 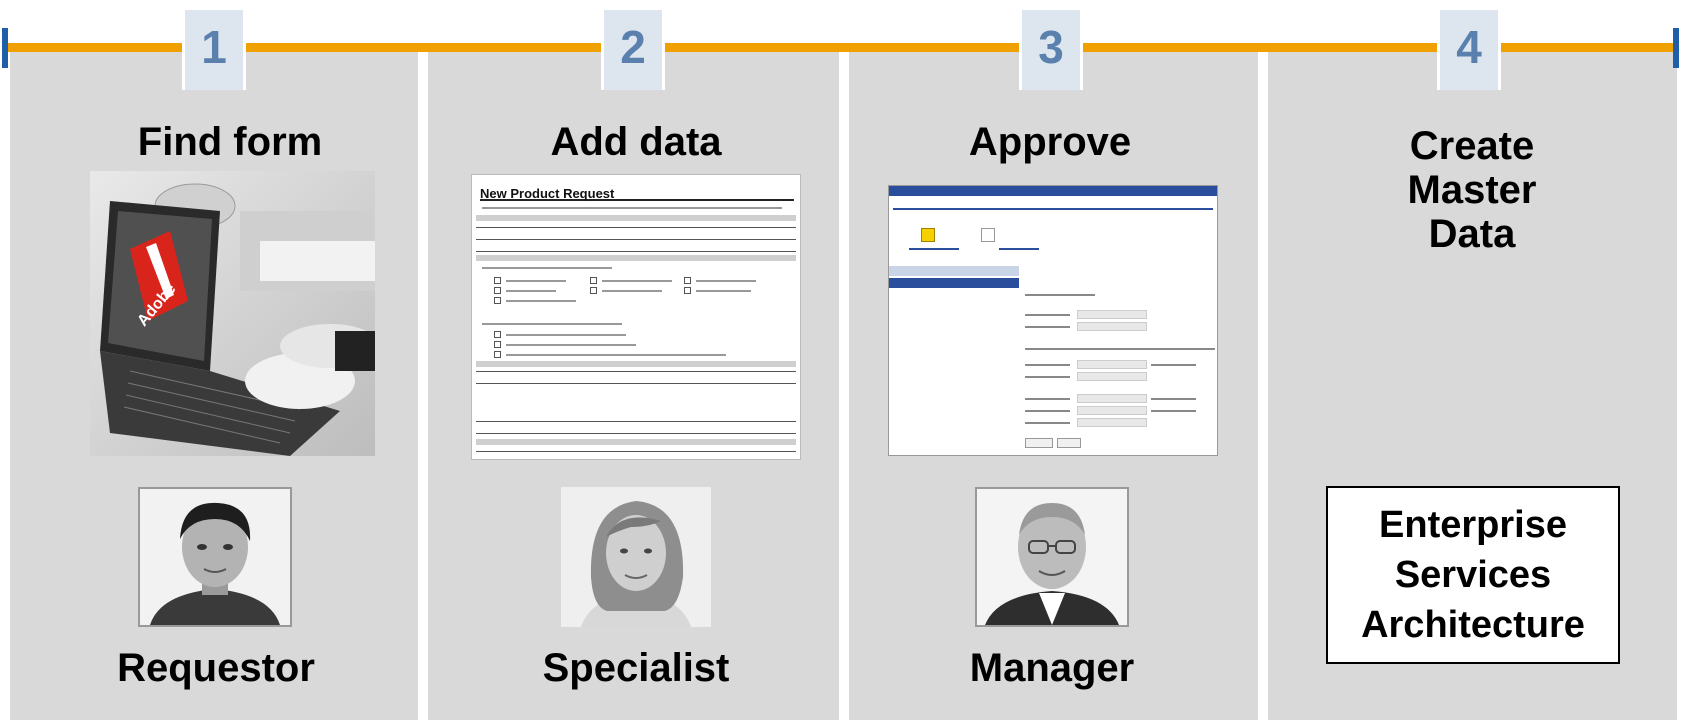 I want to click on form-title: New Product Request, so click(x=547, y=193).